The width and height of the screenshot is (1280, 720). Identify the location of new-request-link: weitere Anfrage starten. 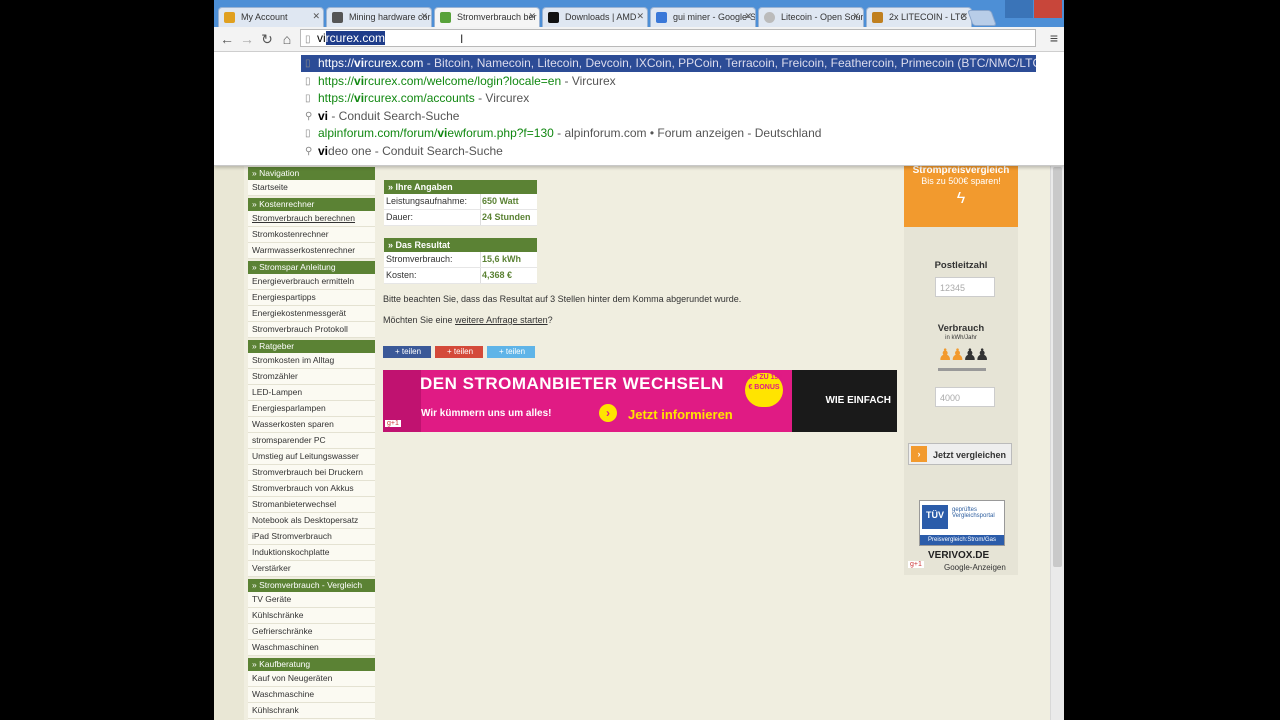
(501, 320).